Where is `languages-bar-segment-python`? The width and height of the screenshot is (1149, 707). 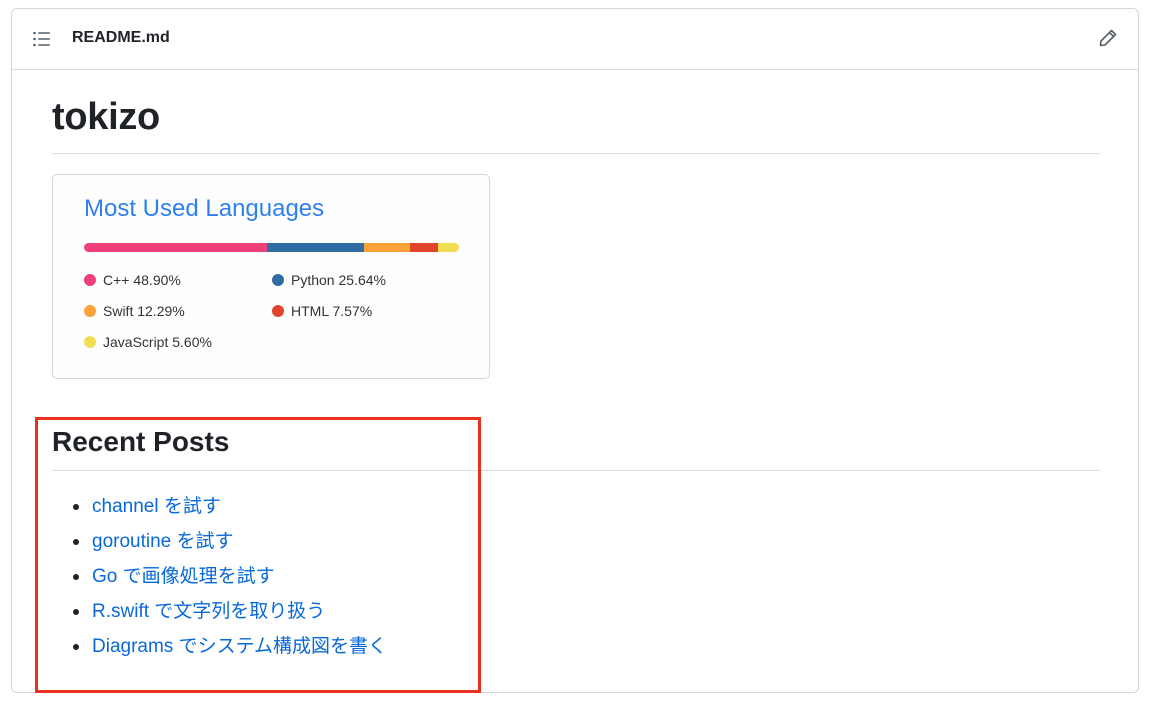 languages-bar-segment-python is located at coordinates (315, 247).